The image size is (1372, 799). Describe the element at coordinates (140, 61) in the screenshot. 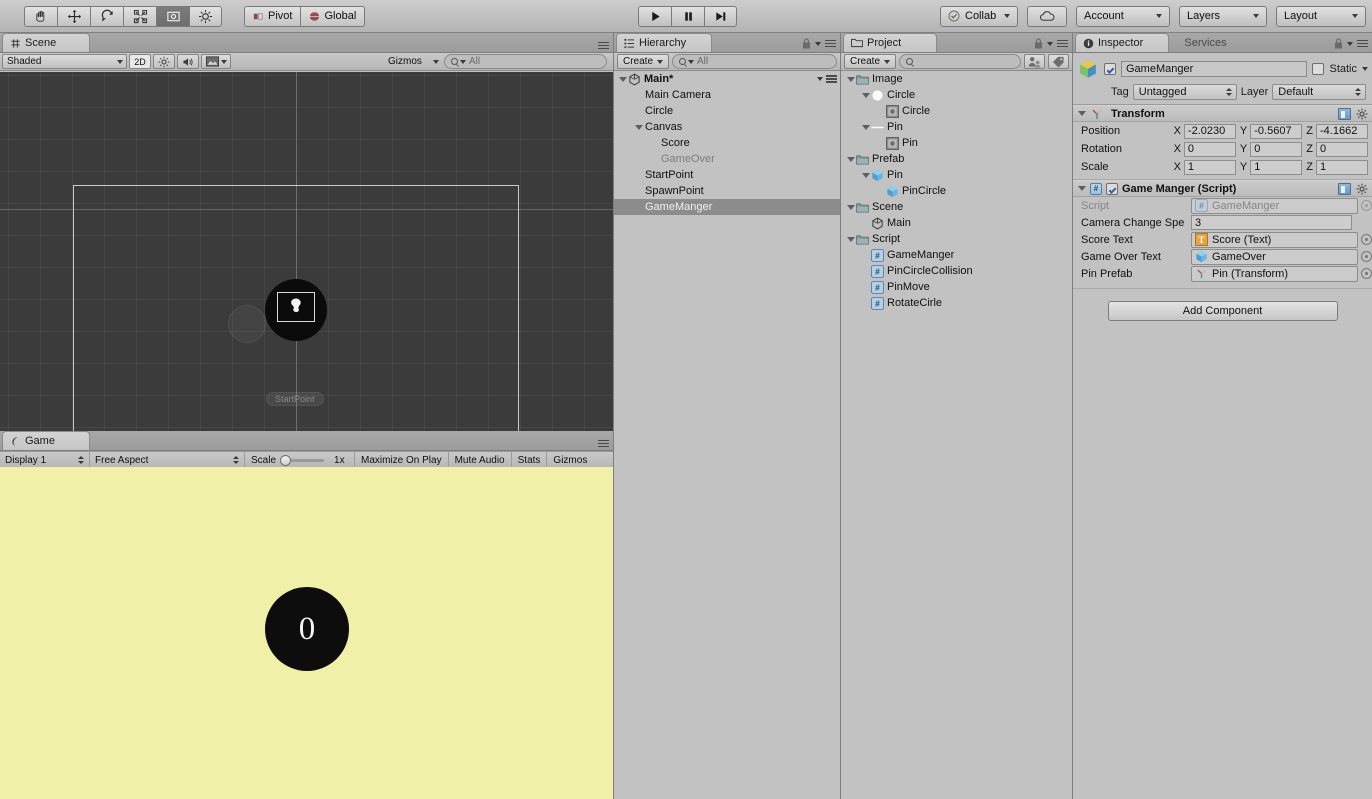

I see `toggle-2d-button: 2D` at that location.